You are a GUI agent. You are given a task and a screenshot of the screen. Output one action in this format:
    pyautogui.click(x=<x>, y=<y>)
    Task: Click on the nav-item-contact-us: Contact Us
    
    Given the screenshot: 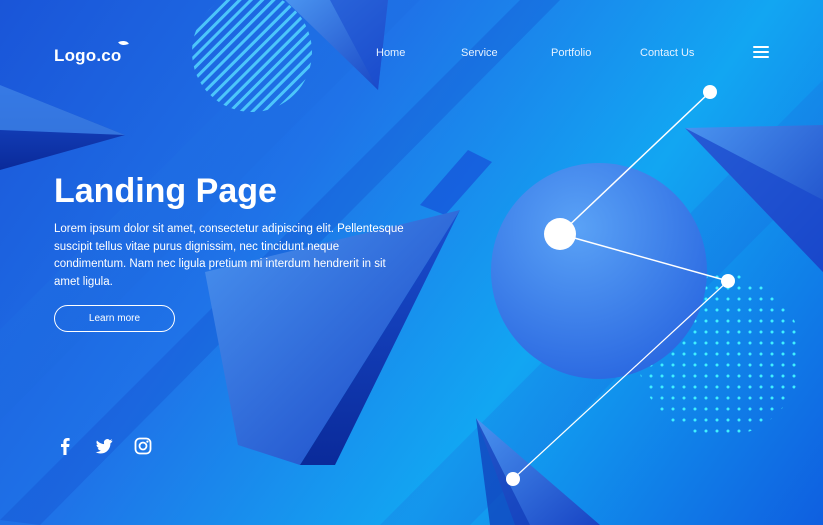 What is the action you would take?
    pyautogui.click(x=667, y=53)
    